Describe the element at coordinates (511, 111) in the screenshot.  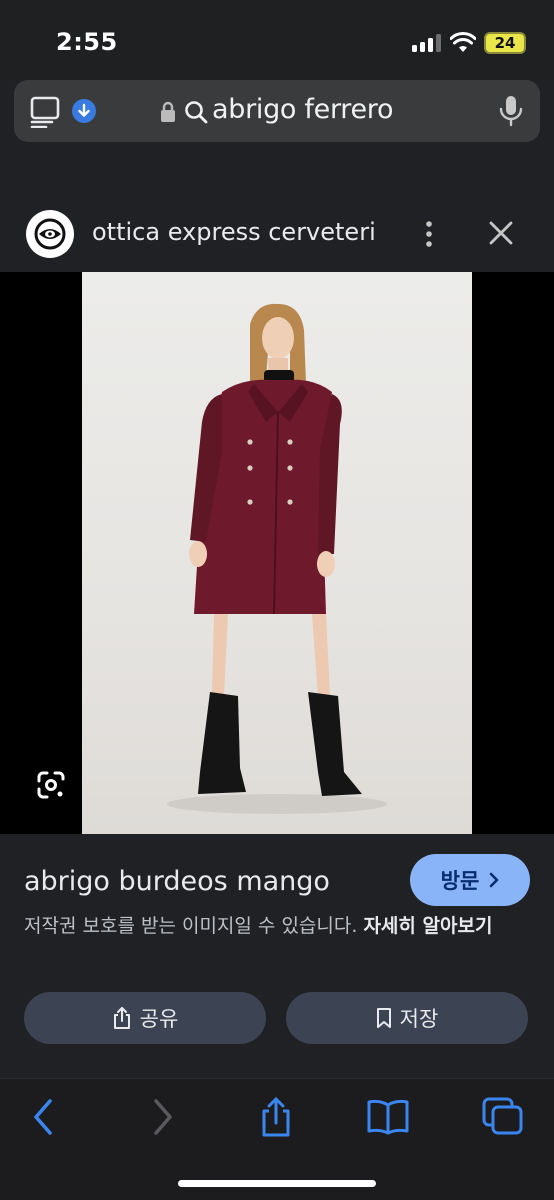
I see `mic-icon` at that location.